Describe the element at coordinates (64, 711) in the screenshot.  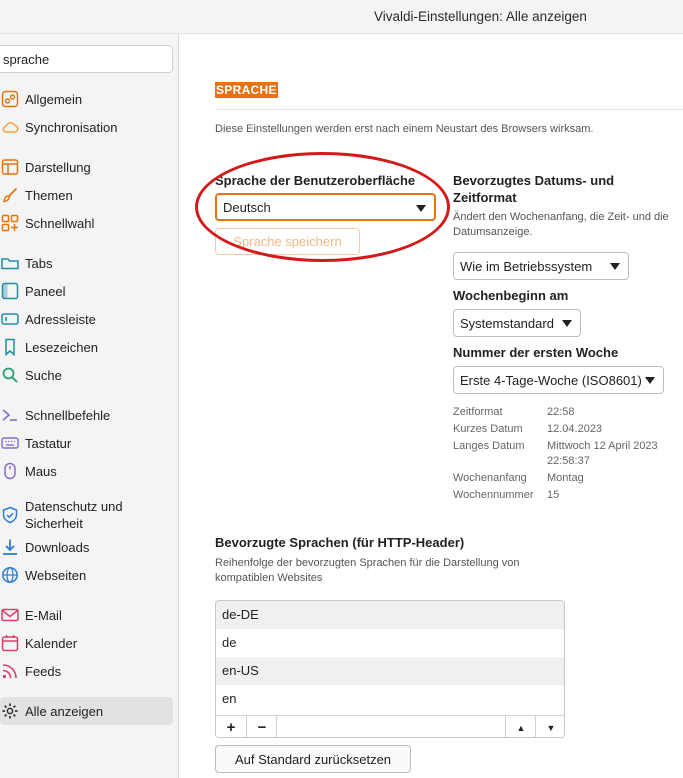
I see `sidebar-item-label: Alle anzeigen` at that location.